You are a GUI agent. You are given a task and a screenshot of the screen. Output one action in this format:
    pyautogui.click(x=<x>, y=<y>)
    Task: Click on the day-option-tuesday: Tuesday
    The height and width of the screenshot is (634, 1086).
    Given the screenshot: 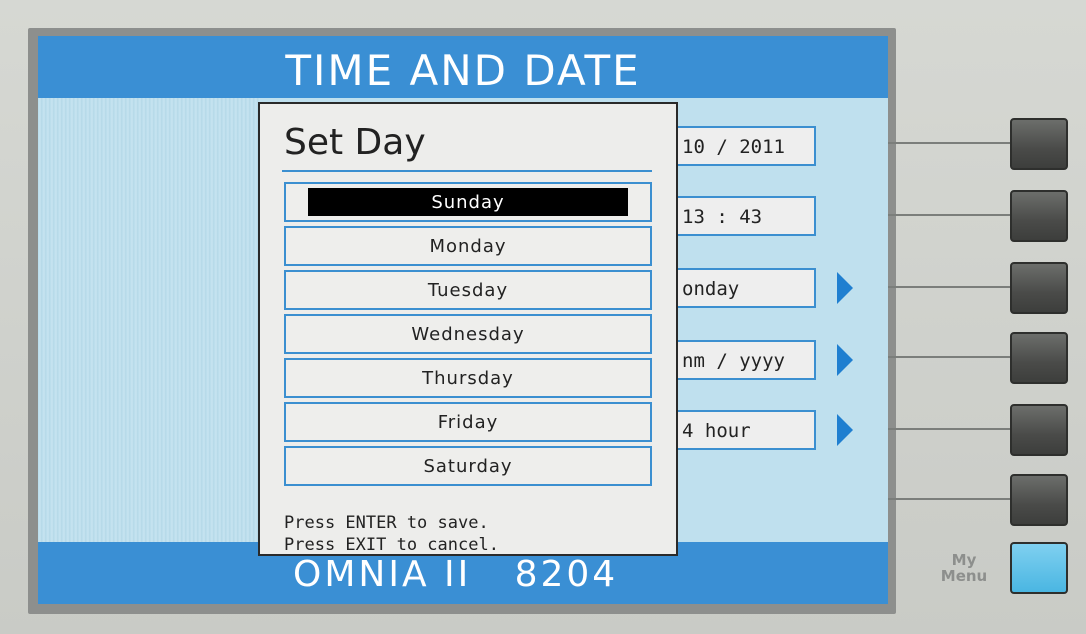 What is the action you would take?
    pyautogui.click(x=468, y=290)
    